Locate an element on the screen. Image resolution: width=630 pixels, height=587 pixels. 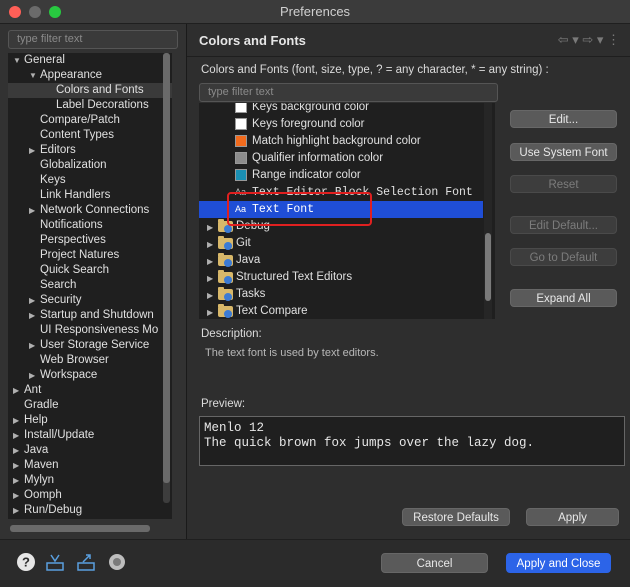
tree-item-perspectives: Perspectives is located at coordinates (90, 240).